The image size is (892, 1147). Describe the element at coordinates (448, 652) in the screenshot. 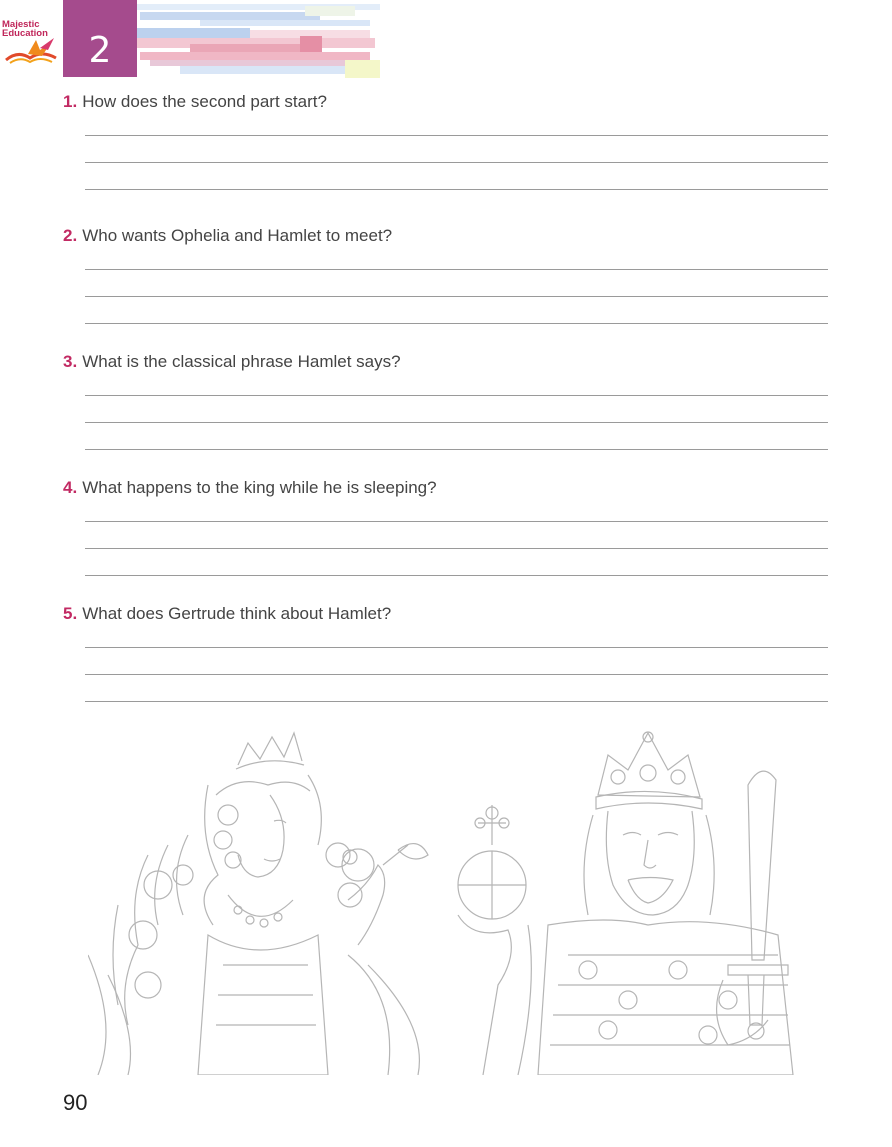

I see `question-5: 5. What does Gertrude think about Hamlet?` at that location.